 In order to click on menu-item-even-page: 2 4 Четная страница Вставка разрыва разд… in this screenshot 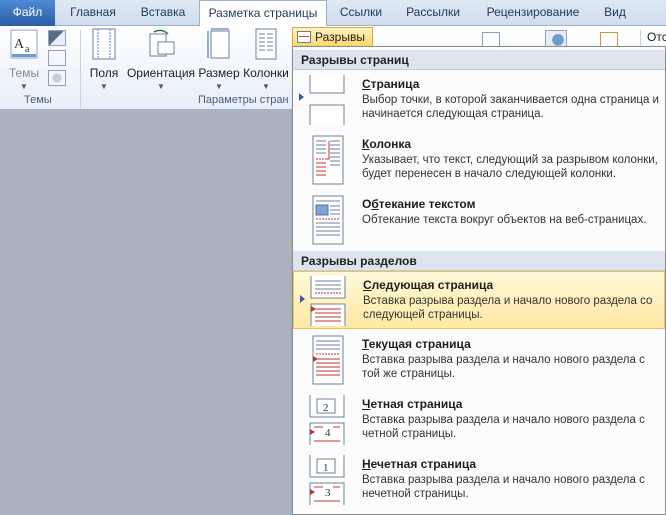, I will do `click(479, 420)`.